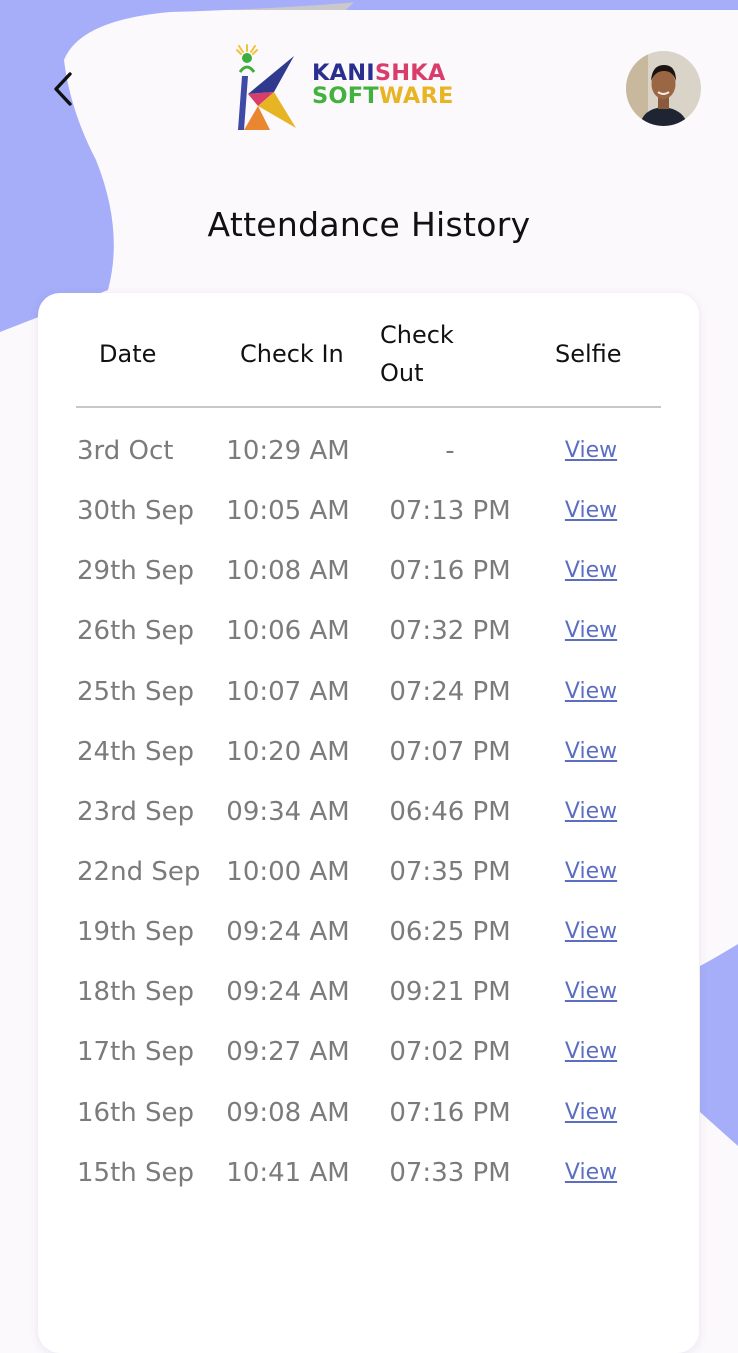  I want to click on row-check-in: 10:00 AM, so click(288, 871).